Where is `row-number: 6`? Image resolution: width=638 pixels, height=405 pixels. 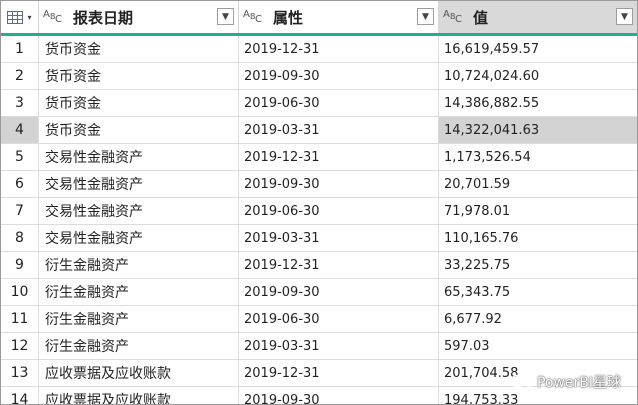 row-number: 6 is located at coordinates (20, 184).